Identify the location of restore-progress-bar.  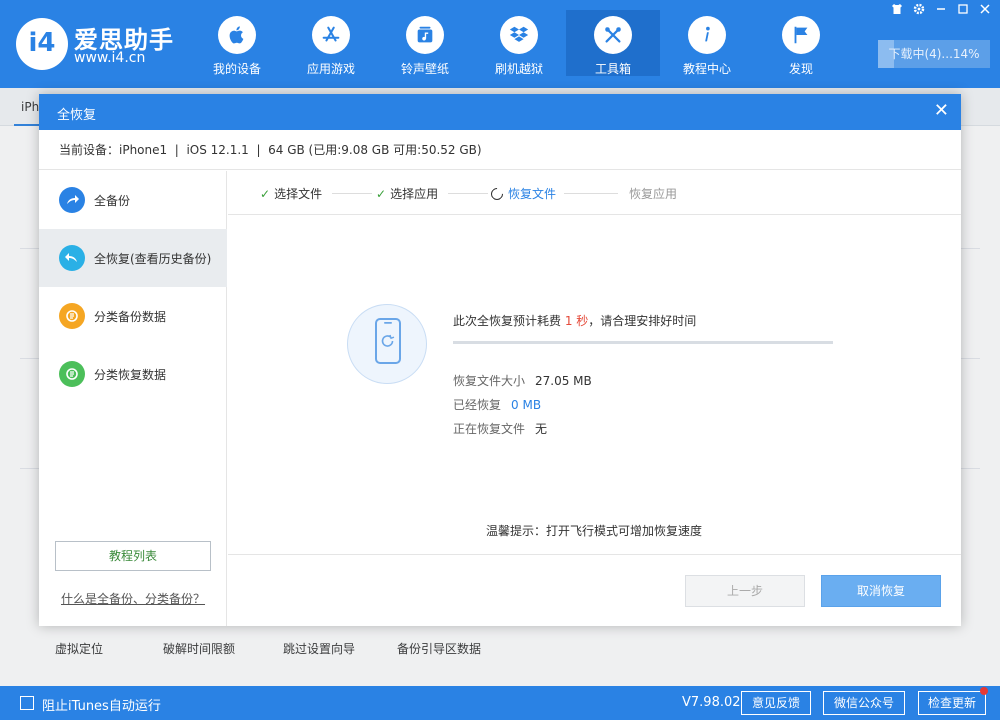
(643, 342).